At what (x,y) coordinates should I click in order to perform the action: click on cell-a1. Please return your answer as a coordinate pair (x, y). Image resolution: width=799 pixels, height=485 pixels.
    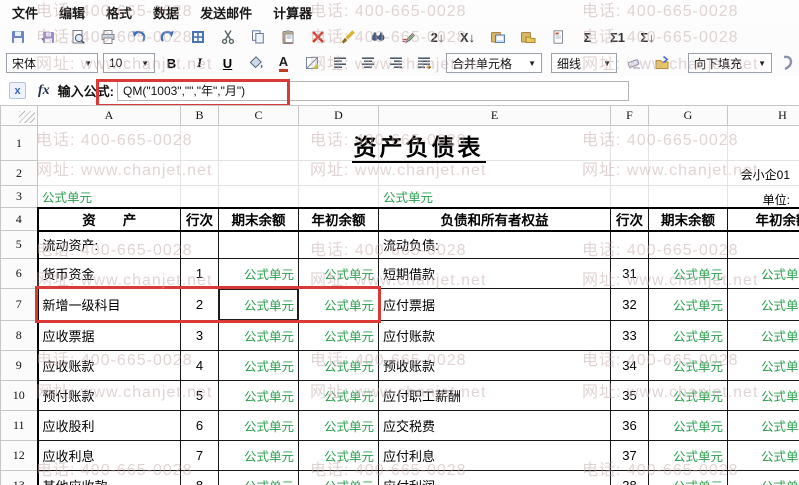
    Looking at the image, I should click on (109, 143).